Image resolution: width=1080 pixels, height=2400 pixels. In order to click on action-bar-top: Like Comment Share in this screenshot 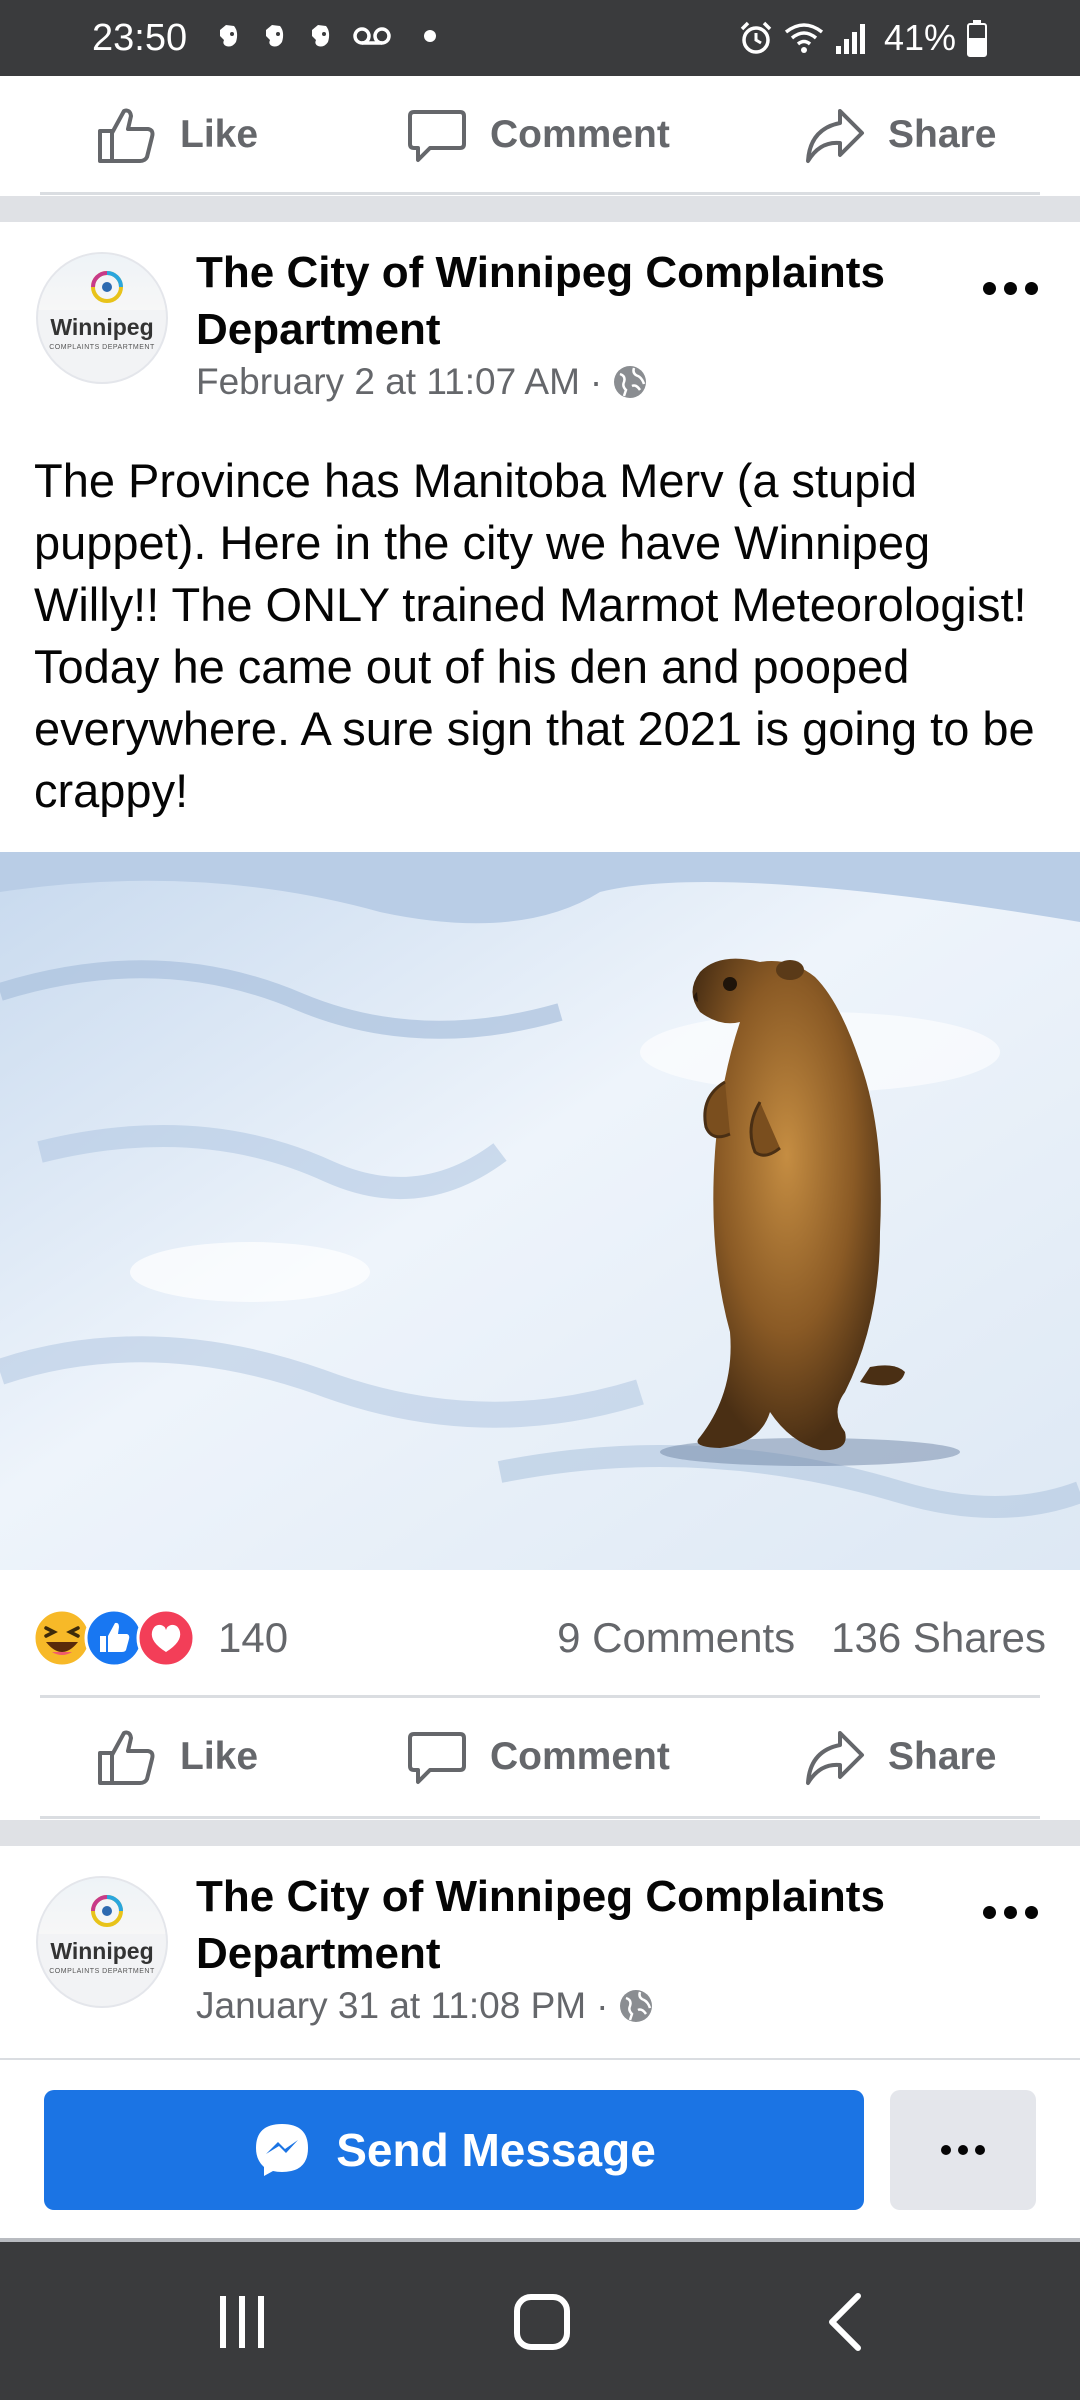, I will do `click(540, 135)`.